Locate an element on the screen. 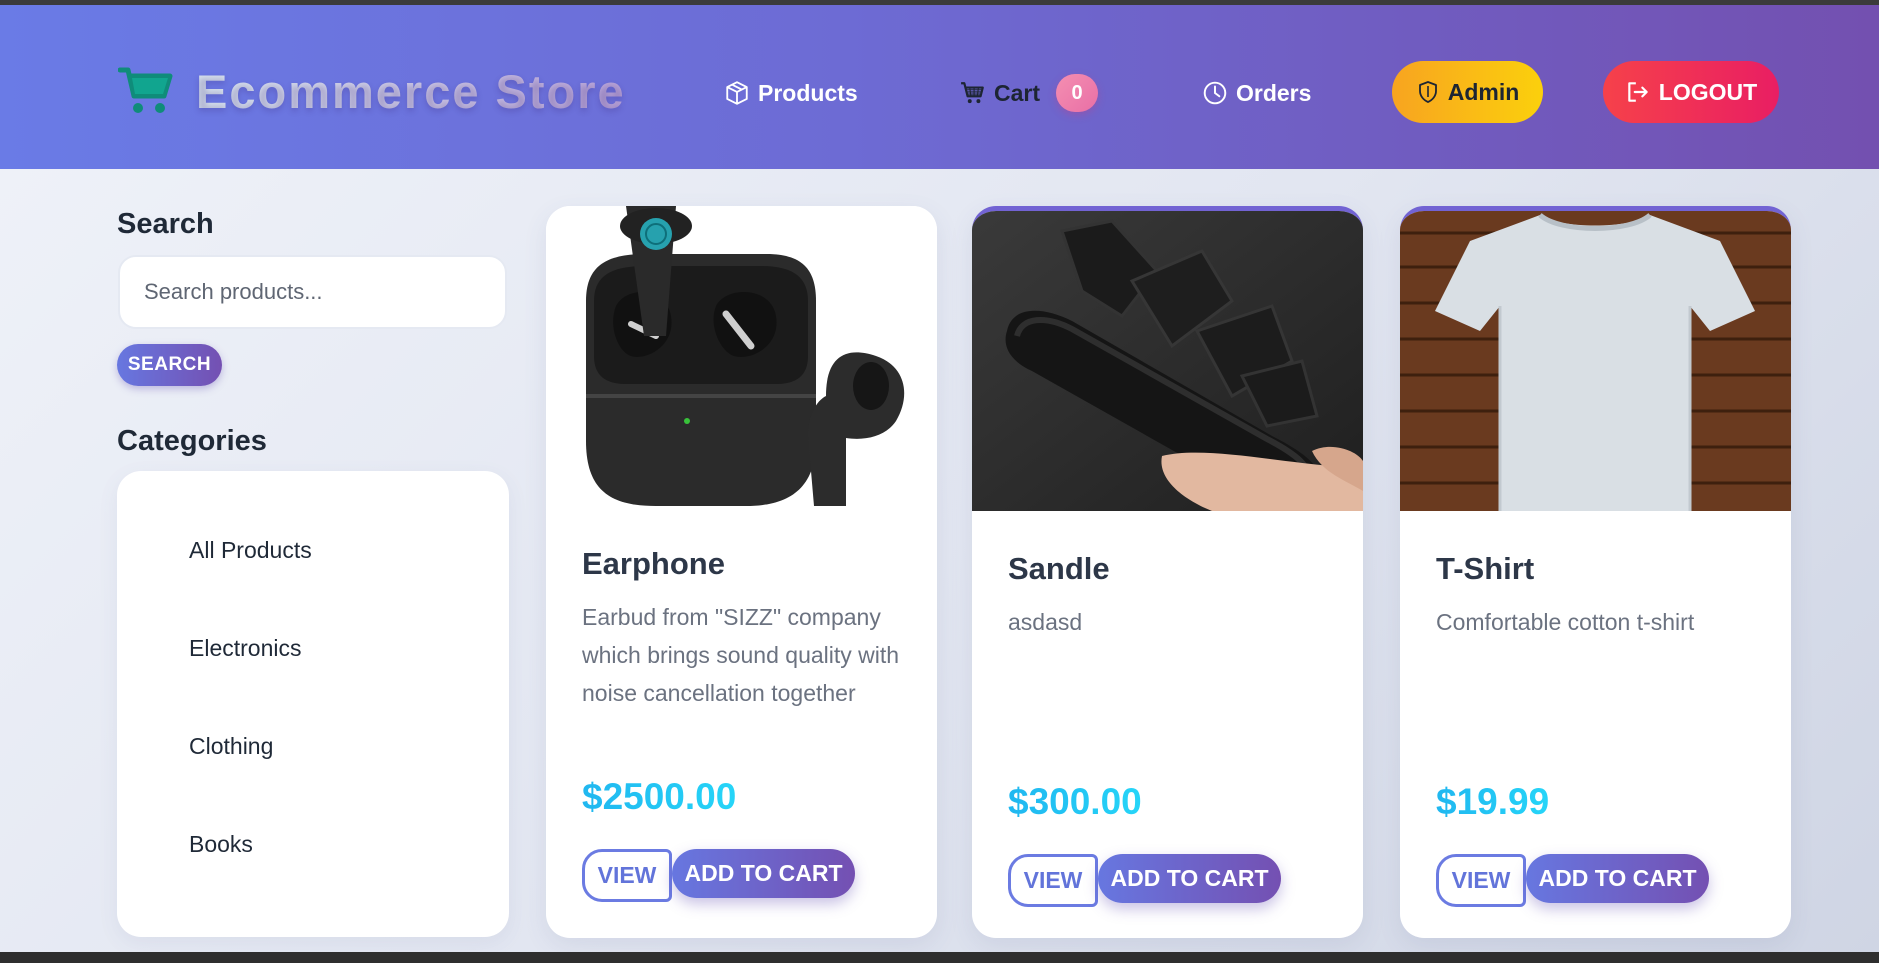 The height and width of the screenshot is (963, 1879). categories-list: All Products Electronics Clothing Books is located at coordinates (313, 704).